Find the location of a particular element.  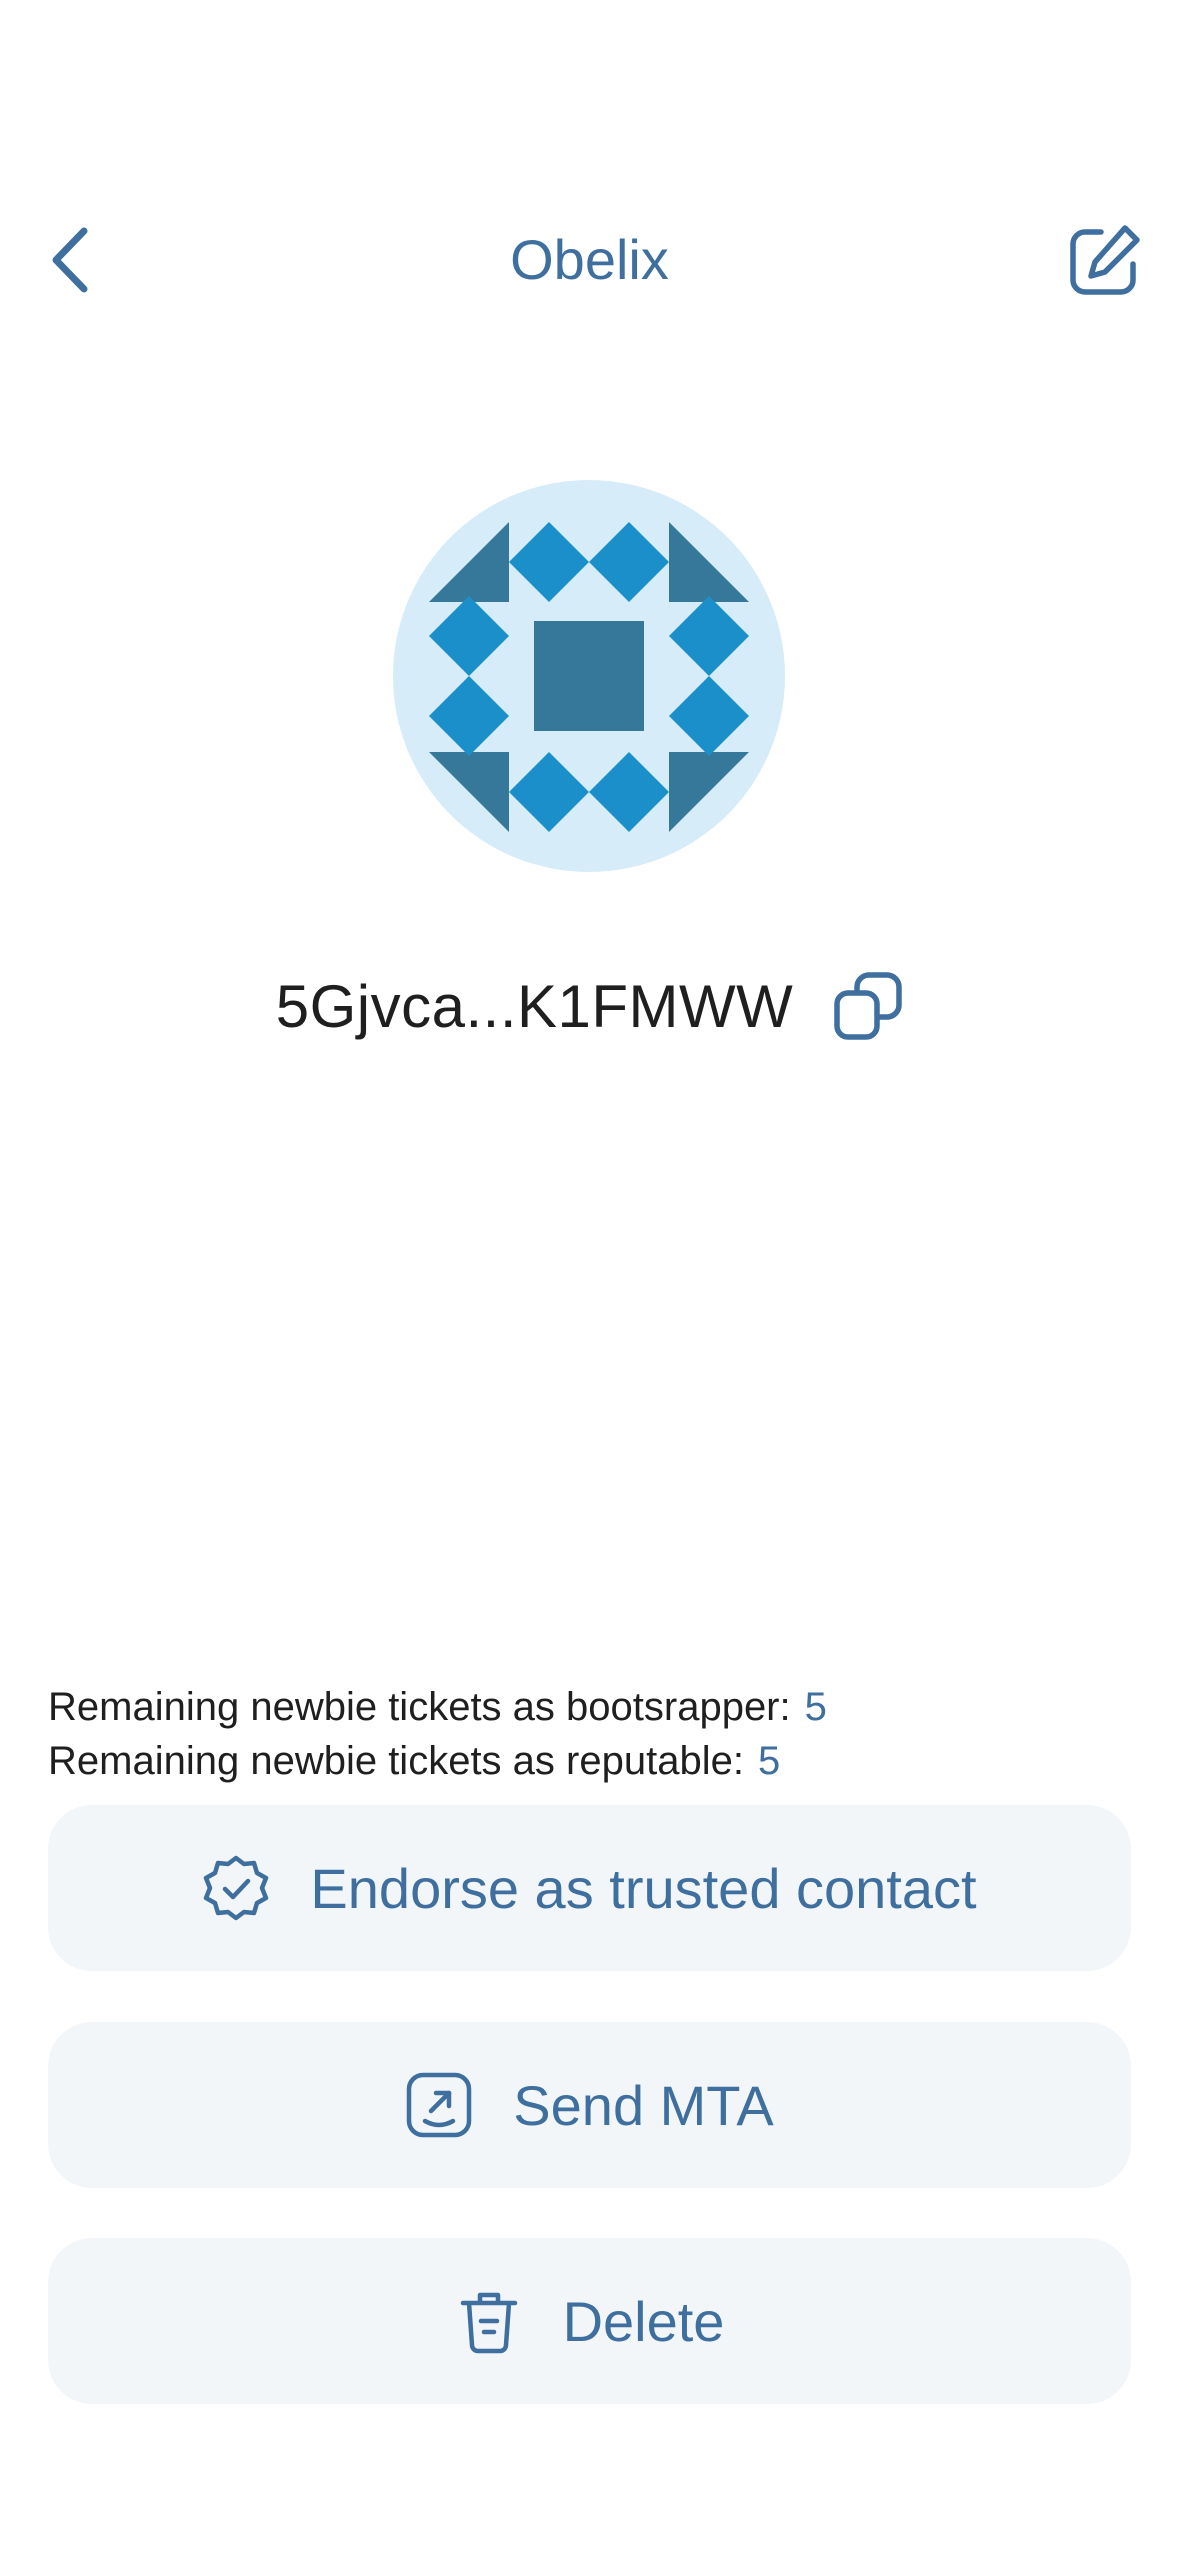

edit-button is located at coordinates (1104, 261).